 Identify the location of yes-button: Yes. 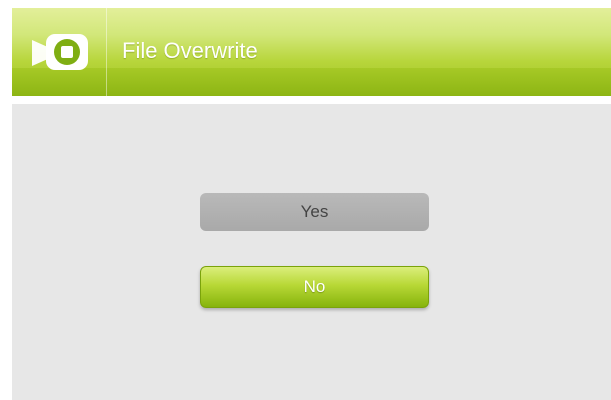
(314, 212).